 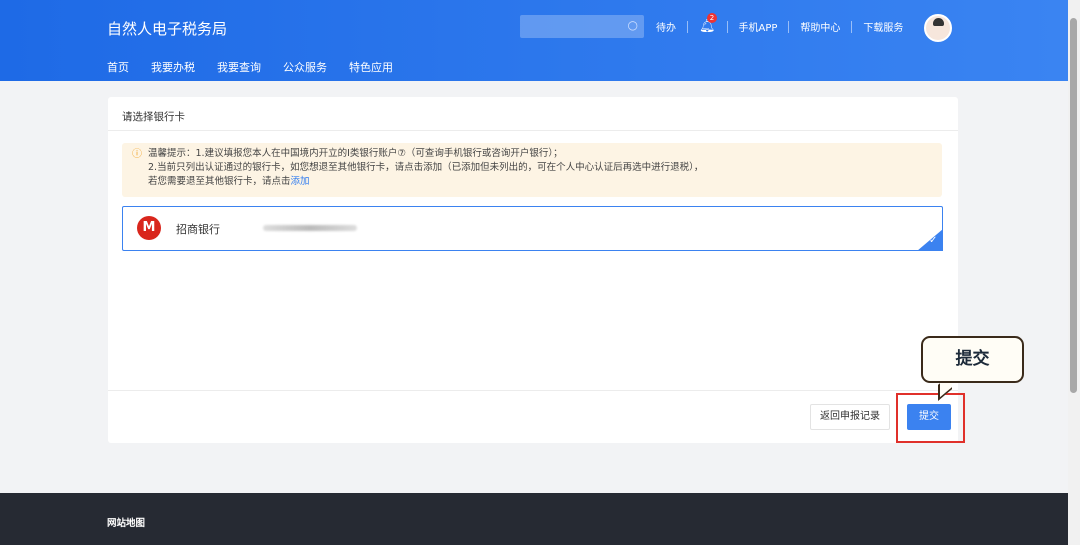 What do you see at coordinates (305, 67) in the screenshot?
I see `nav-public-service: 公众服务` at bounding box center [305, 67].